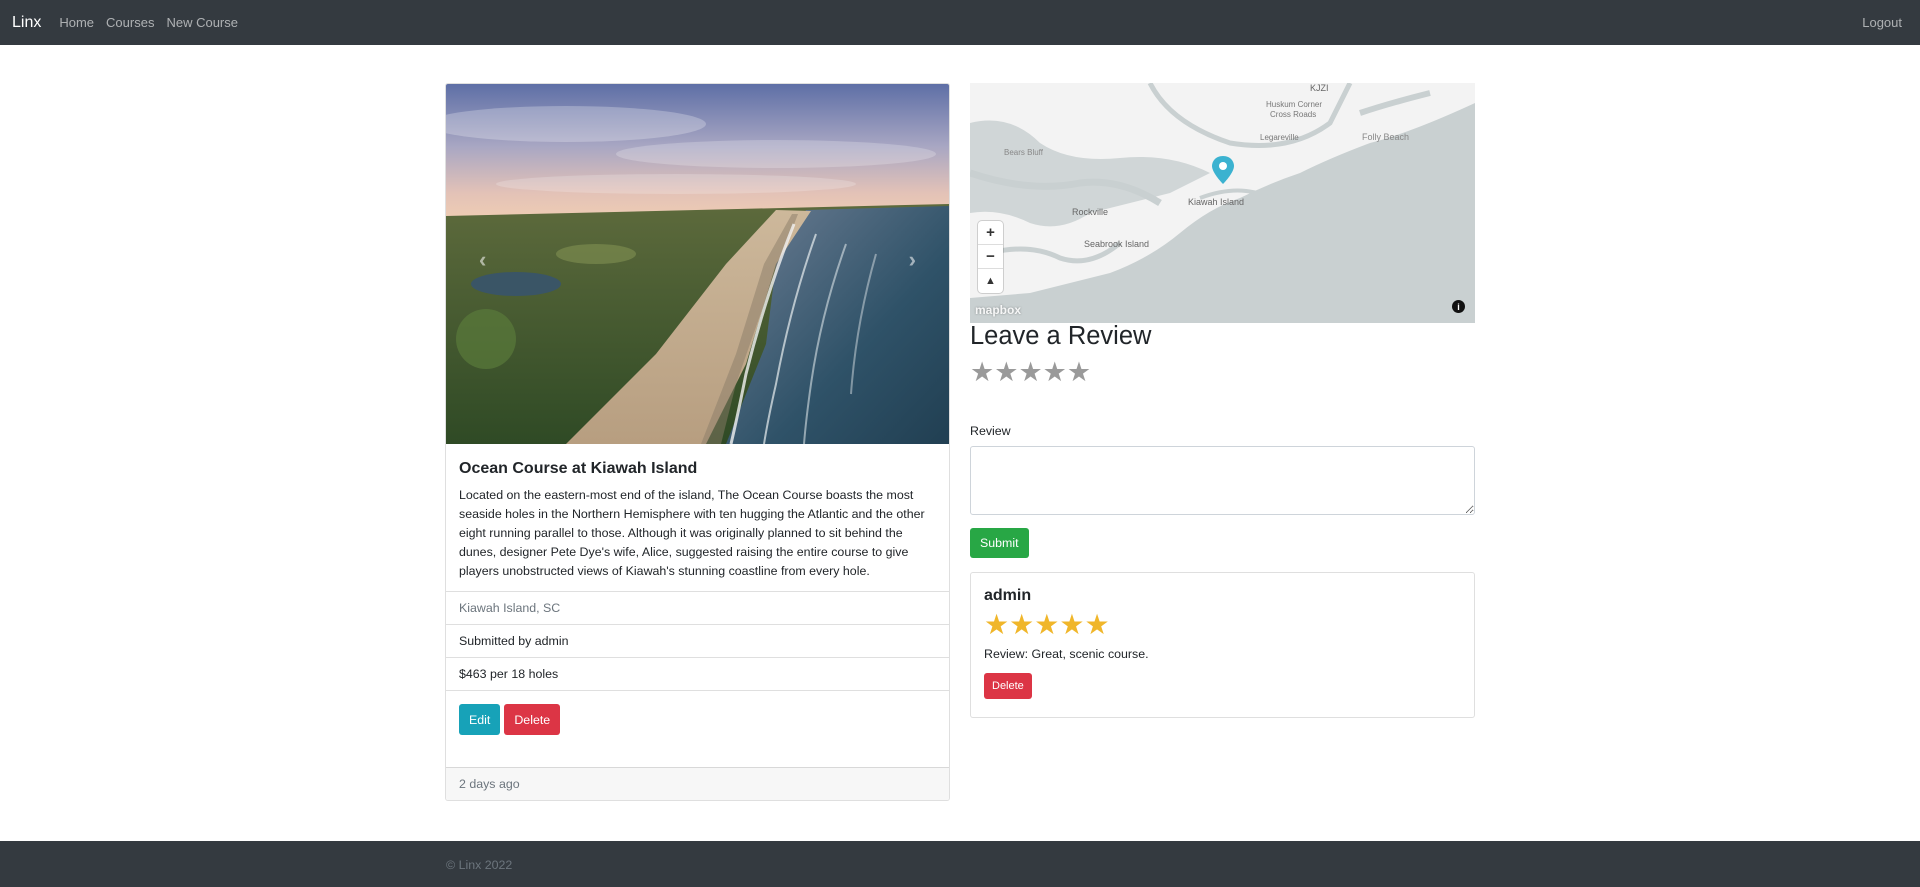  I want to click on map-label-legareville: Legareville, so click(1279, 137).